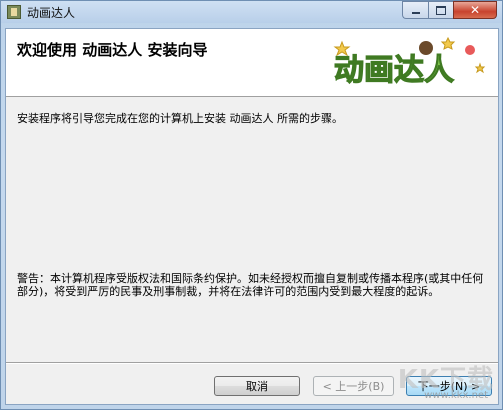  I want to click on banner-title: 欢迎使用 动画达人 安装向导, so click(112, 50).